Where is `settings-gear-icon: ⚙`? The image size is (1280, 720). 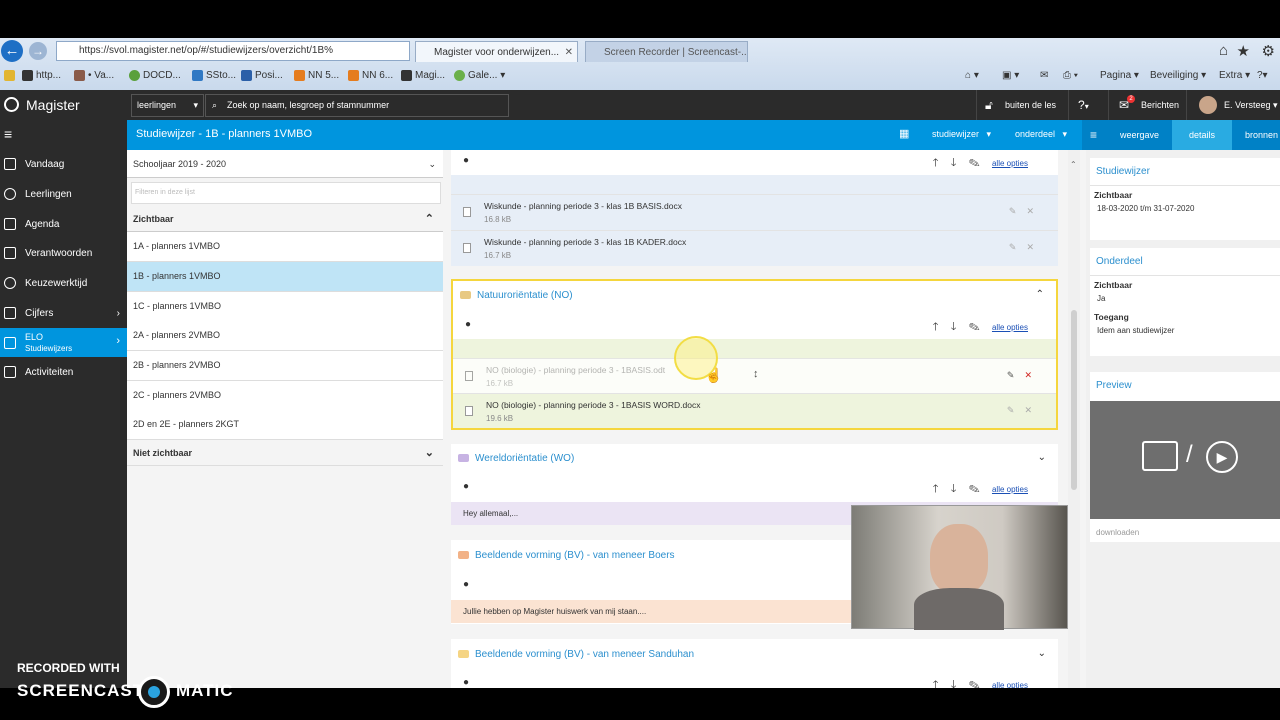 settings-gear-icon: ⚙ is located at coordinates (1268, 51).